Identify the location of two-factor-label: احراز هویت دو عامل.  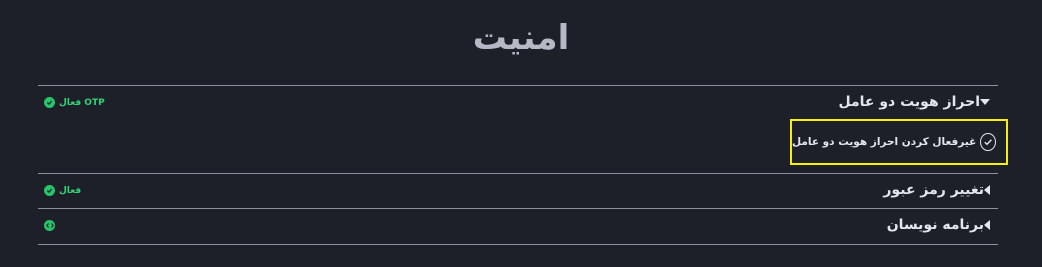
(909, 102).